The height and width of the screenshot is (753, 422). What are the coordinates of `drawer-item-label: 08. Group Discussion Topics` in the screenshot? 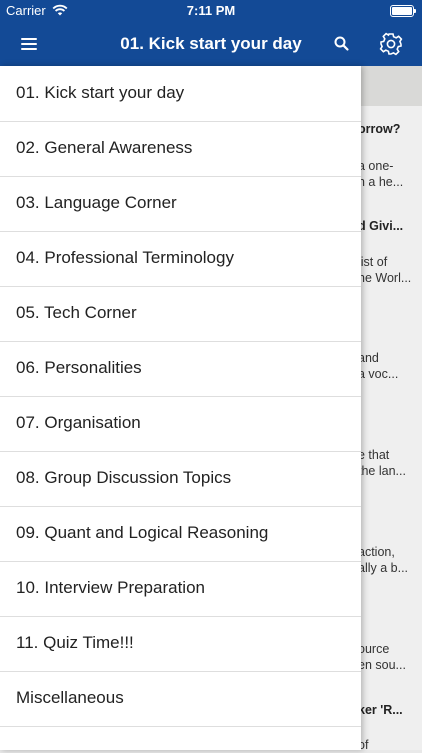 It's located at (124, 477).